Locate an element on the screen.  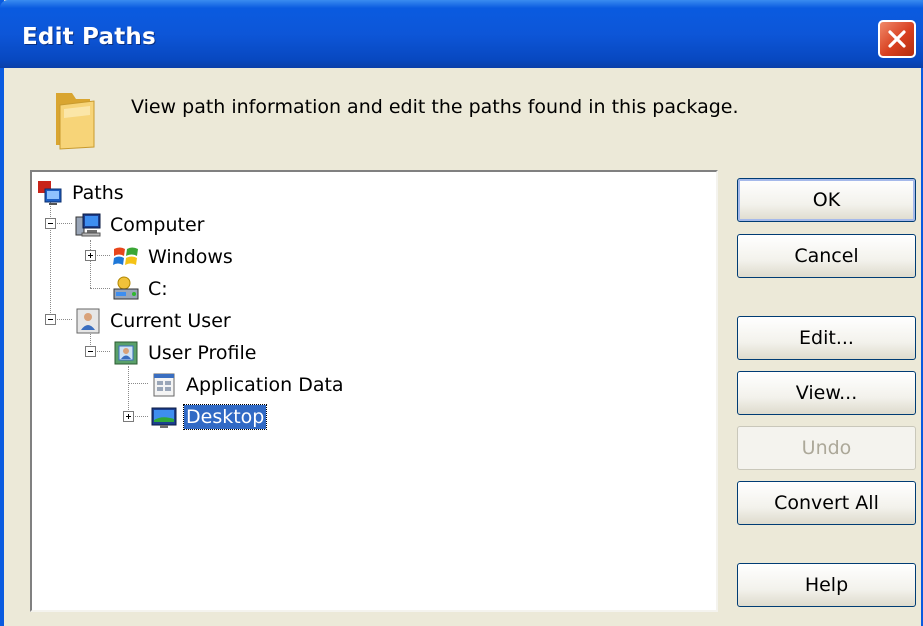
expand-desktop-toggle is located at coordinates (128, 416).